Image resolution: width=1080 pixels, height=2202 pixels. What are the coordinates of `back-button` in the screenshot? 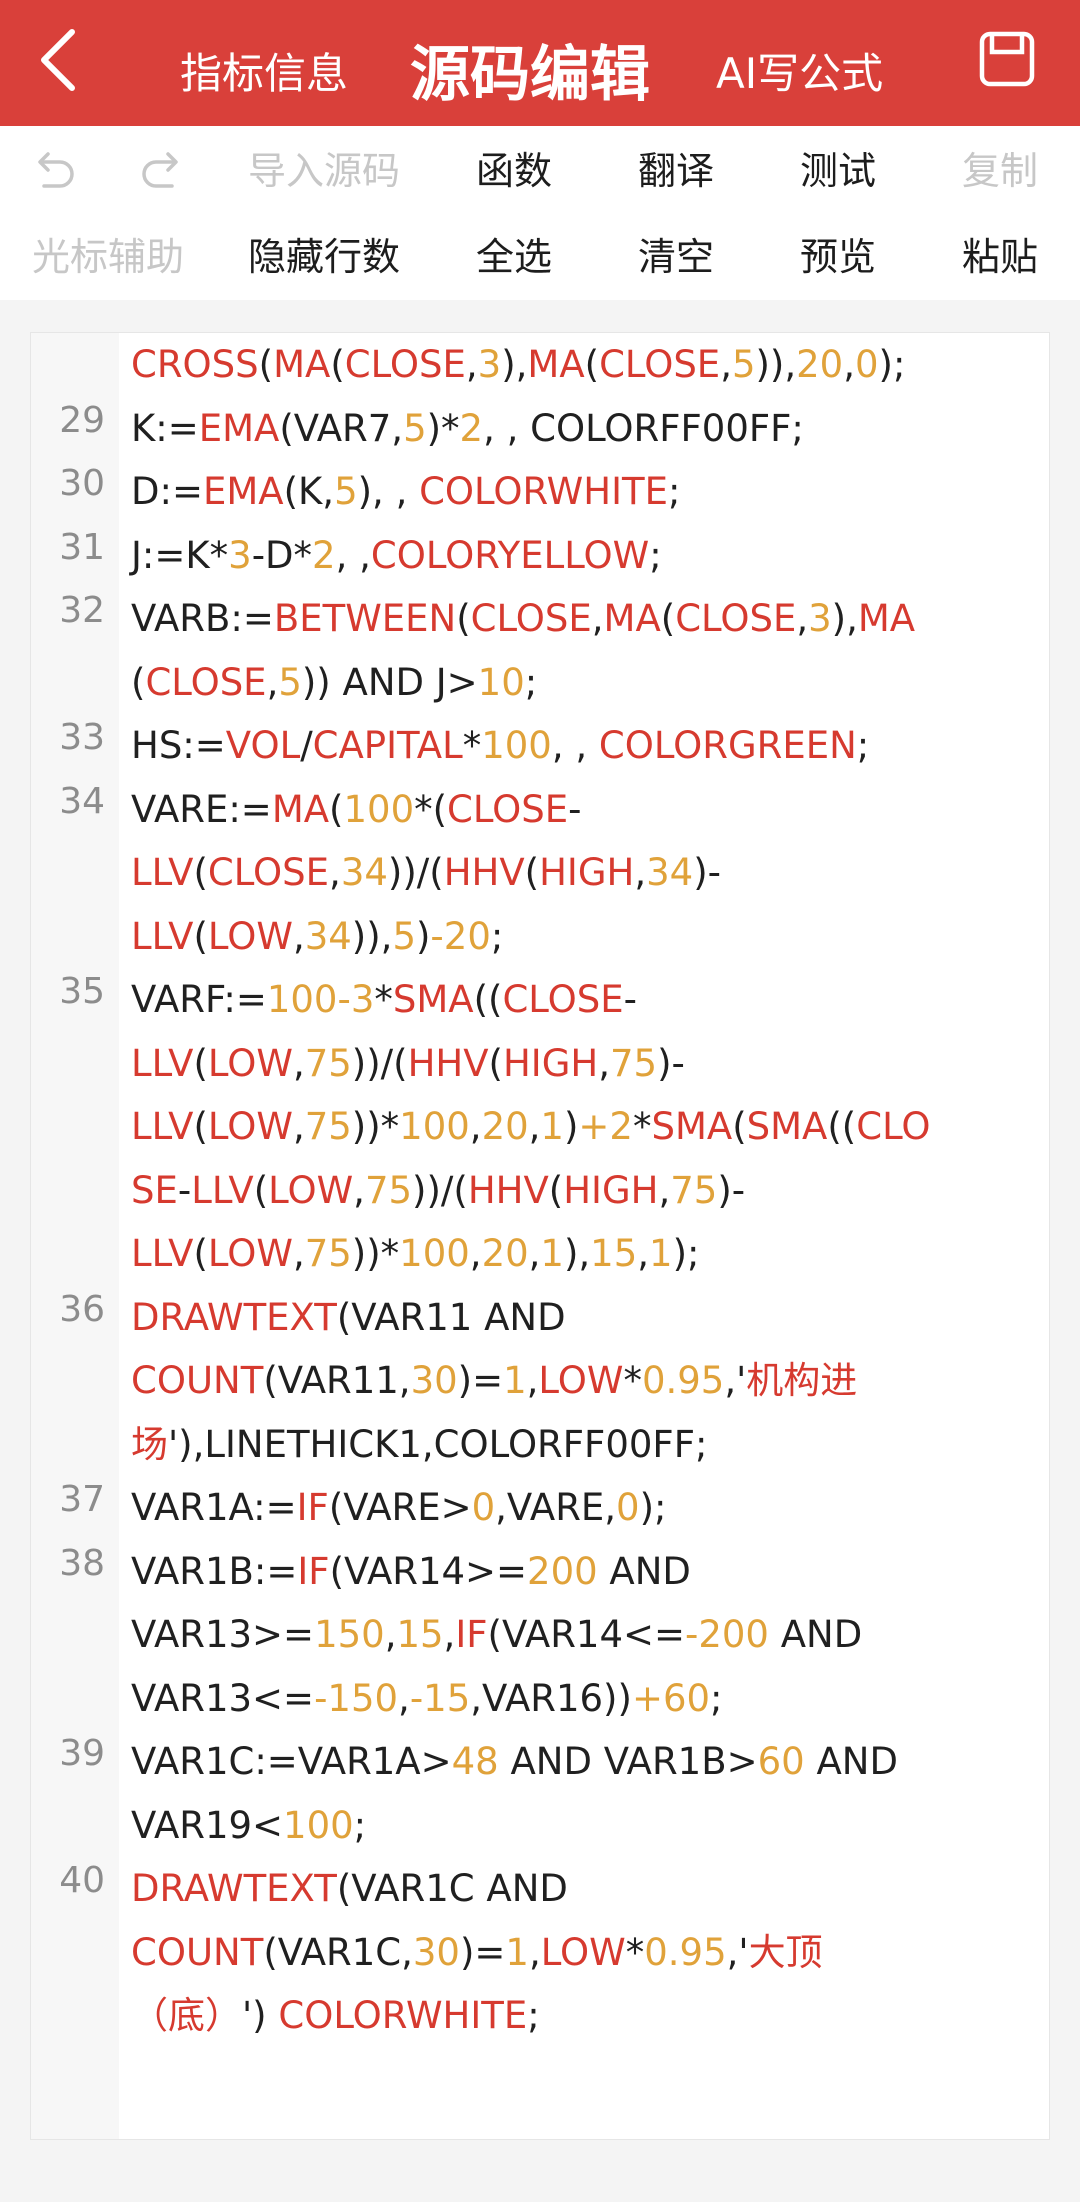 It's located at (60, 60).